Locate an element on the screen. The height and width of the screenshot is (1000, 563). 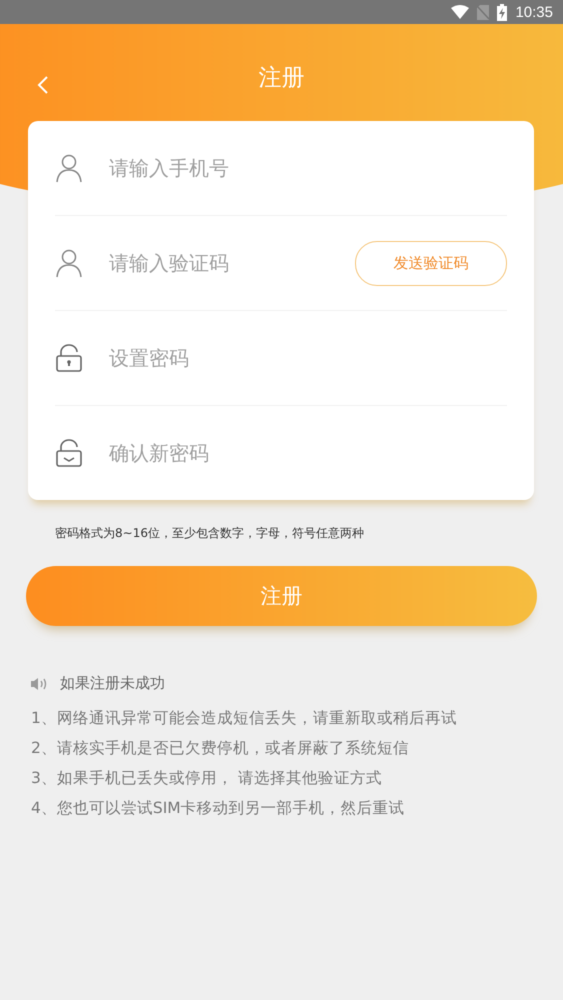
wifi-icon is located at coordinates (460, 12).